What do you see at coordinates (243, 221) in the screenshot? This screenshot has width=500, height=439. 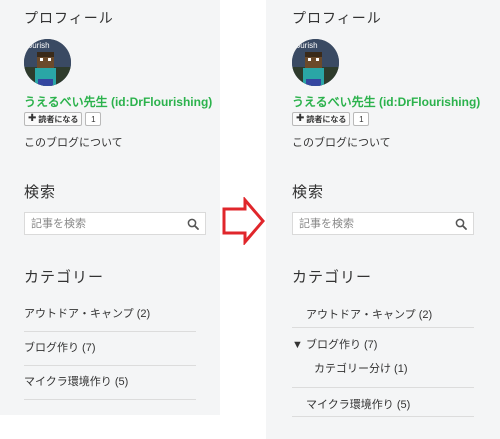 I see `right-arrow-icon` at bounding box center [243, 221].